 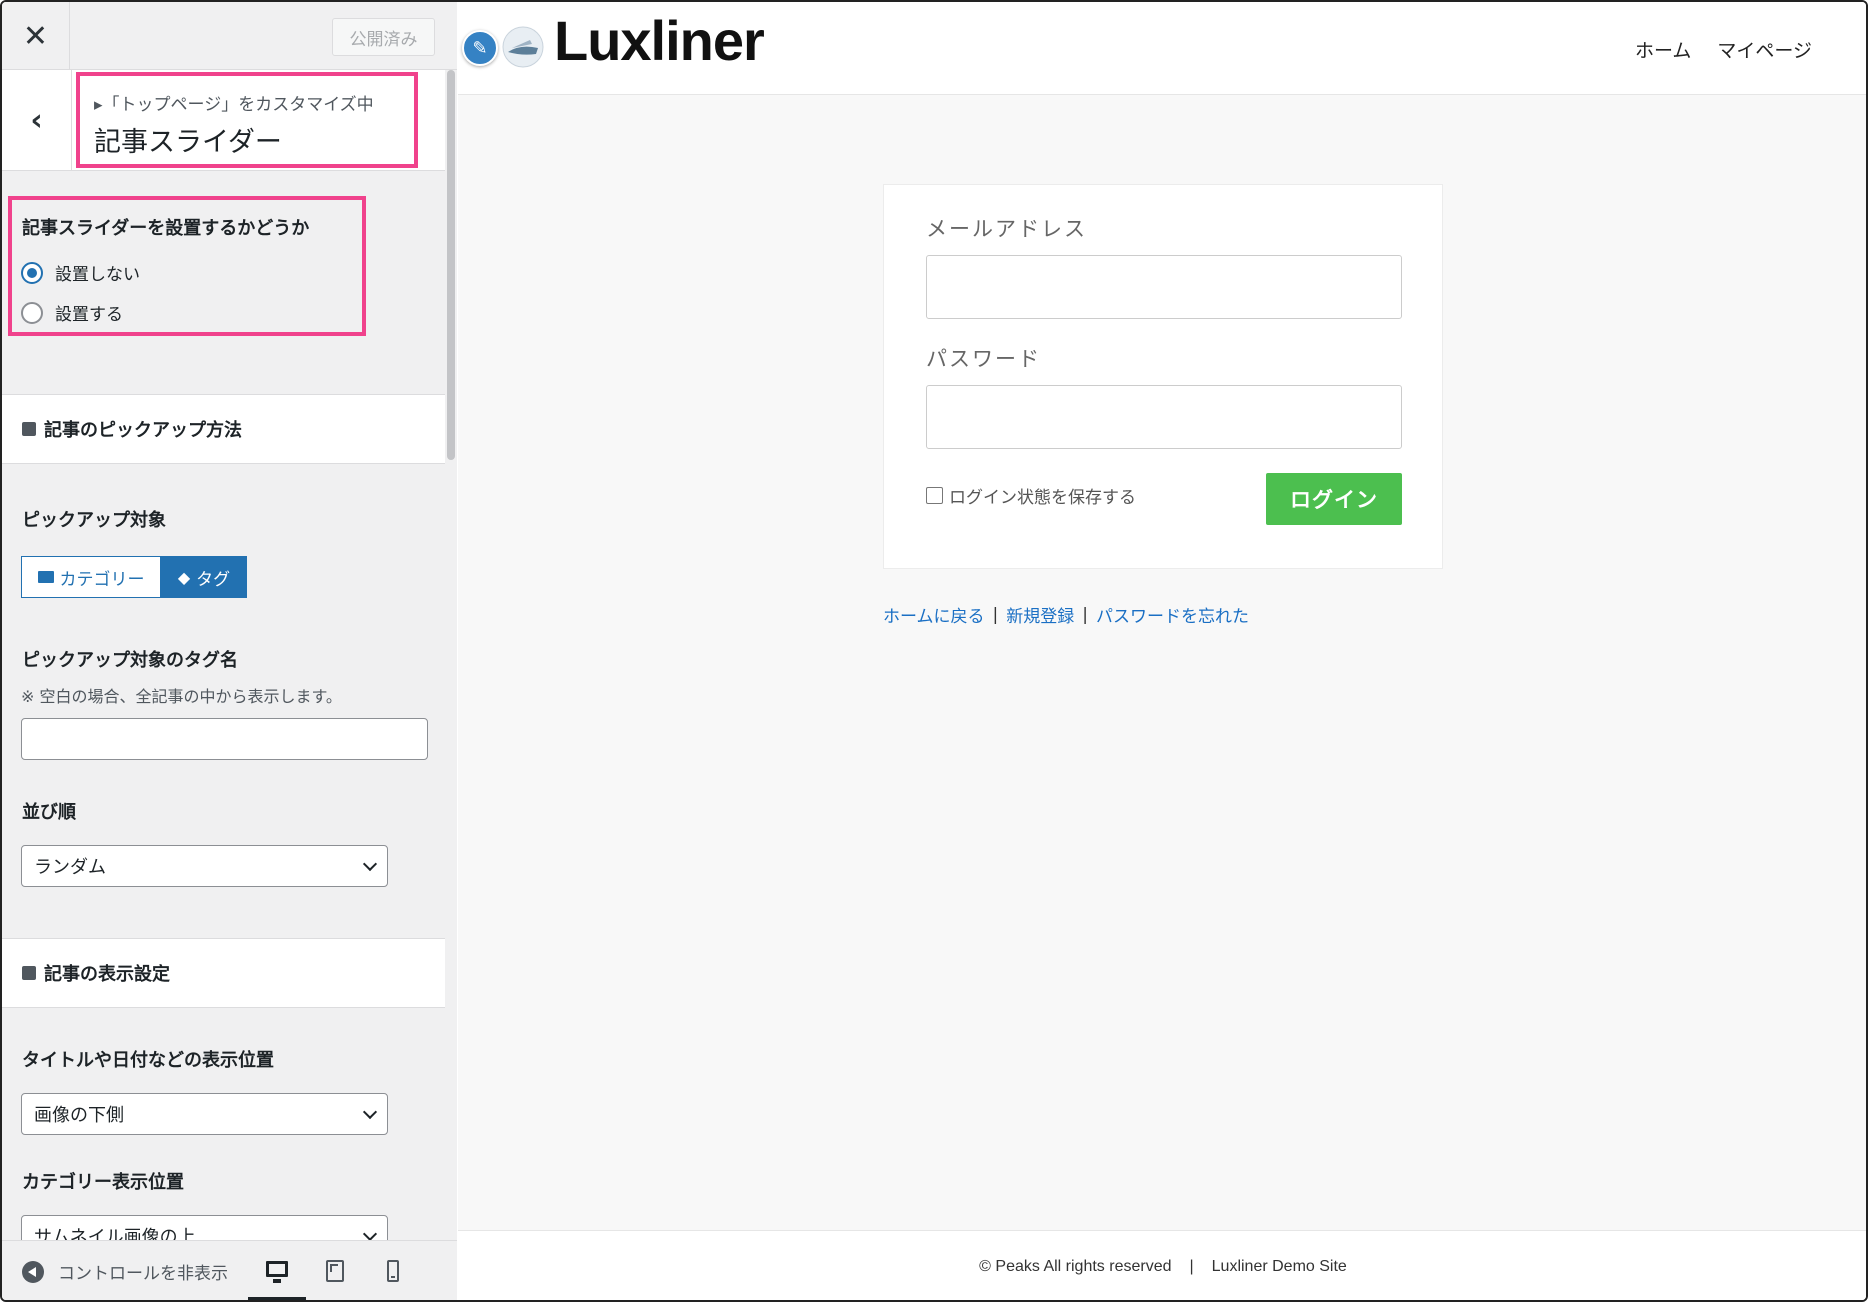 I want to click on category-position-select: サムネイル画像の上, so click(x=204, y=1227).